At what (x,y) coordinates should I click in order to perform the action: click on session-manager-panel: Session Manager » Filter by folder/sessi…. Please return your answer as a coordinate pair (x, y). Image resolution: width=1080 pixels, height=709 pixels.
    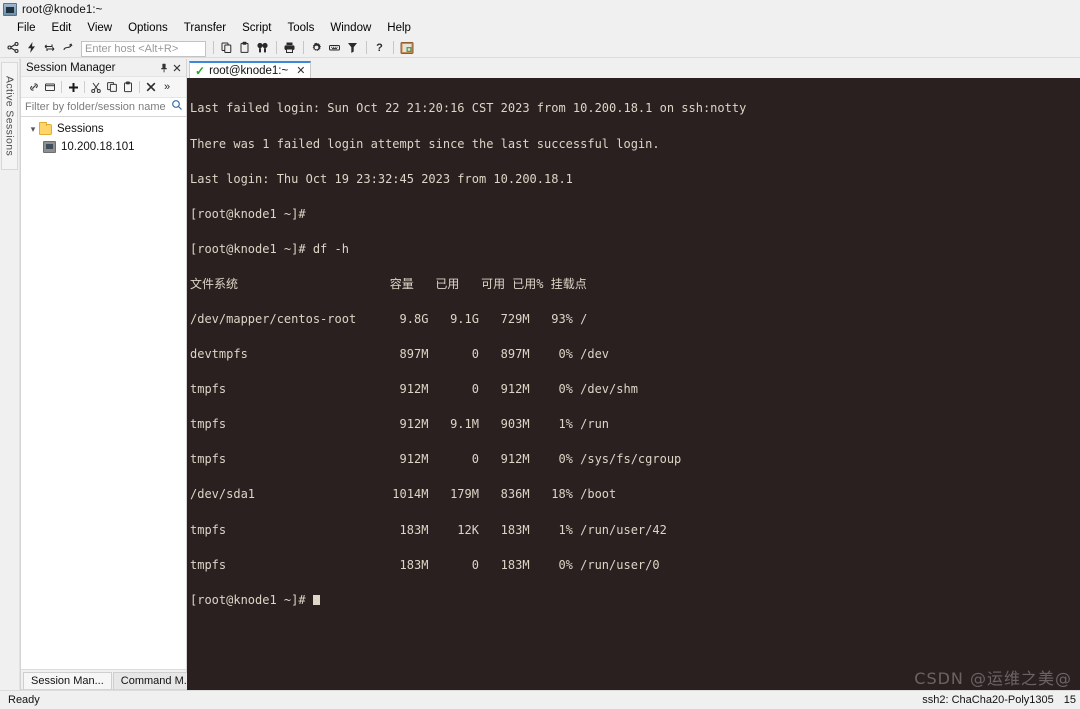
    Looking at the image, I should click on (110, 374).